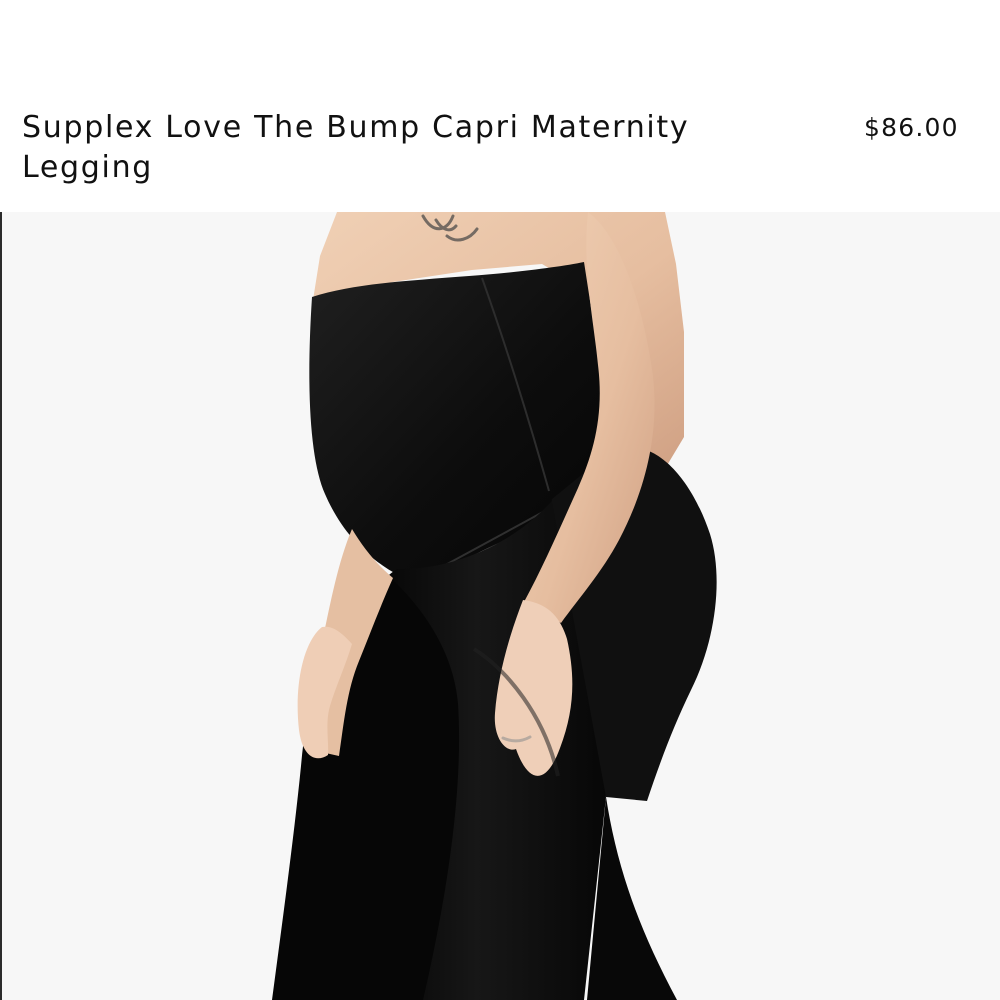 The height and width of the screenshot is (1000, 1000). What do you see at coordinates (911, 127) in the screenshot?
I see `product-price: $86.00` at bounding box center [911, 127].